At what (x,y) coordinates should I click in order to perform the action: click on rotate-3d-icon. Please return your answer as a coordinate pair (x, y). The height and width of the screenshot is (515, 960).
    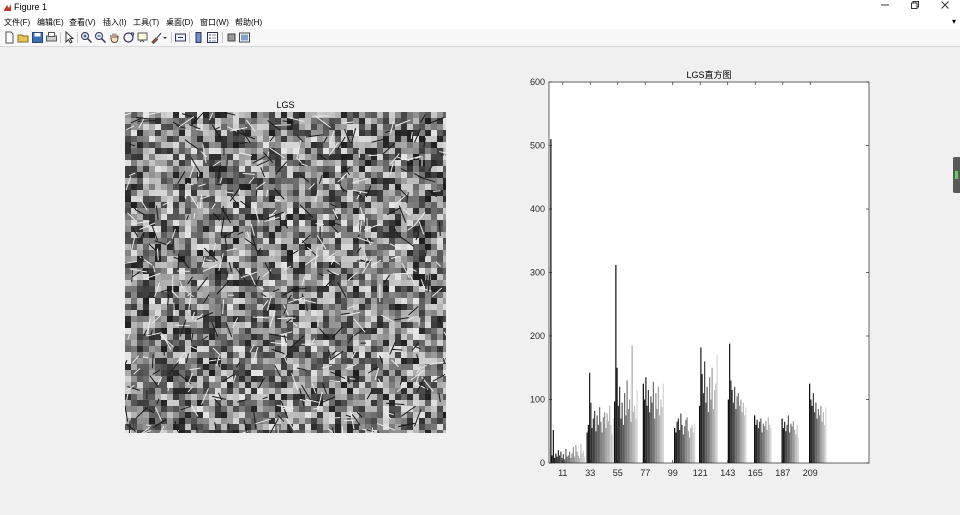
    Looking at the image, I should click on (128, 37).